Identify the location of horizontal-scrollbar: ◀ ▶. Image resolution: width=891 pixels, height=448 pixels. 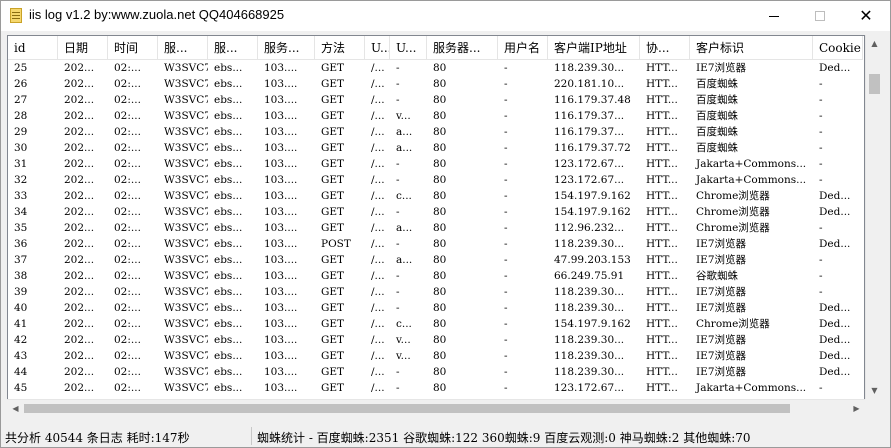
(436, 407).